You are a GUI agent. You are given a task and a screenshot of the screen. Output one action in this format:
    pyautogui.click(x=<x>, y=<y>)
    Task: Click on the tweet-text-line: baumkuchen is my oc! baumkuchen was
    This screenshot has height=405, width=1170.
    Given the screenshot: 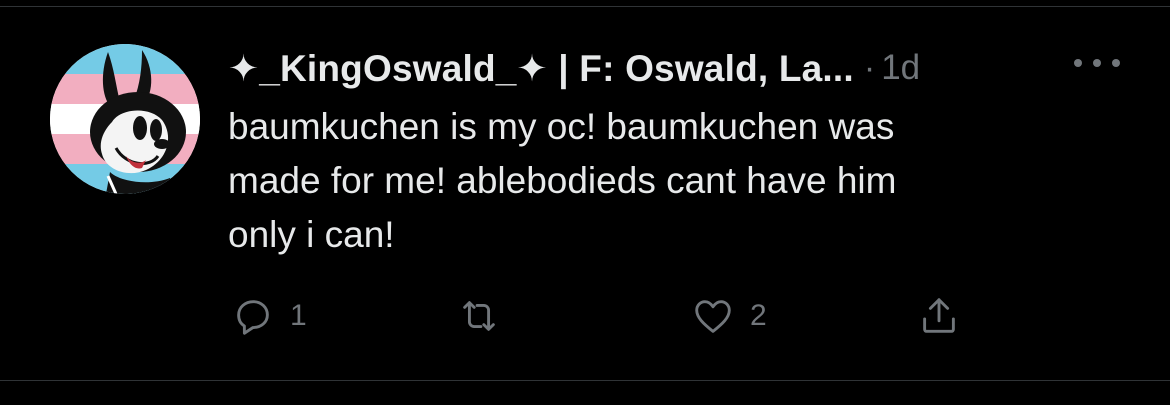 What is the action you would take?
    pyautogui.click(x=561, y=126)
    